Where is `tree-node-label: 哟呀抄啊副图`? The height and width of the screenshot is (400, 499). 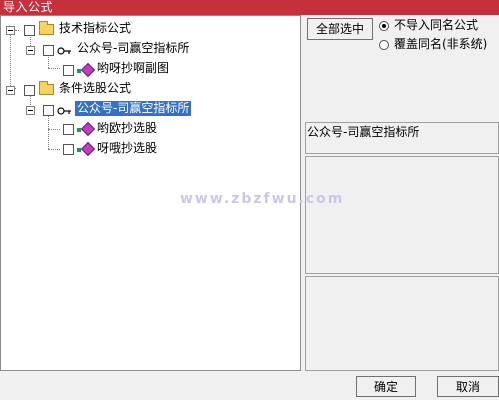 tree-node-label: 哟呀抄啊副图 is located at coordinates (133, 68).